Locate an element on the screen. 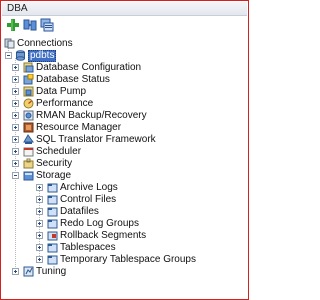 The image size is (320, 300). green-plus-icon is located at coordinates (13, 25).